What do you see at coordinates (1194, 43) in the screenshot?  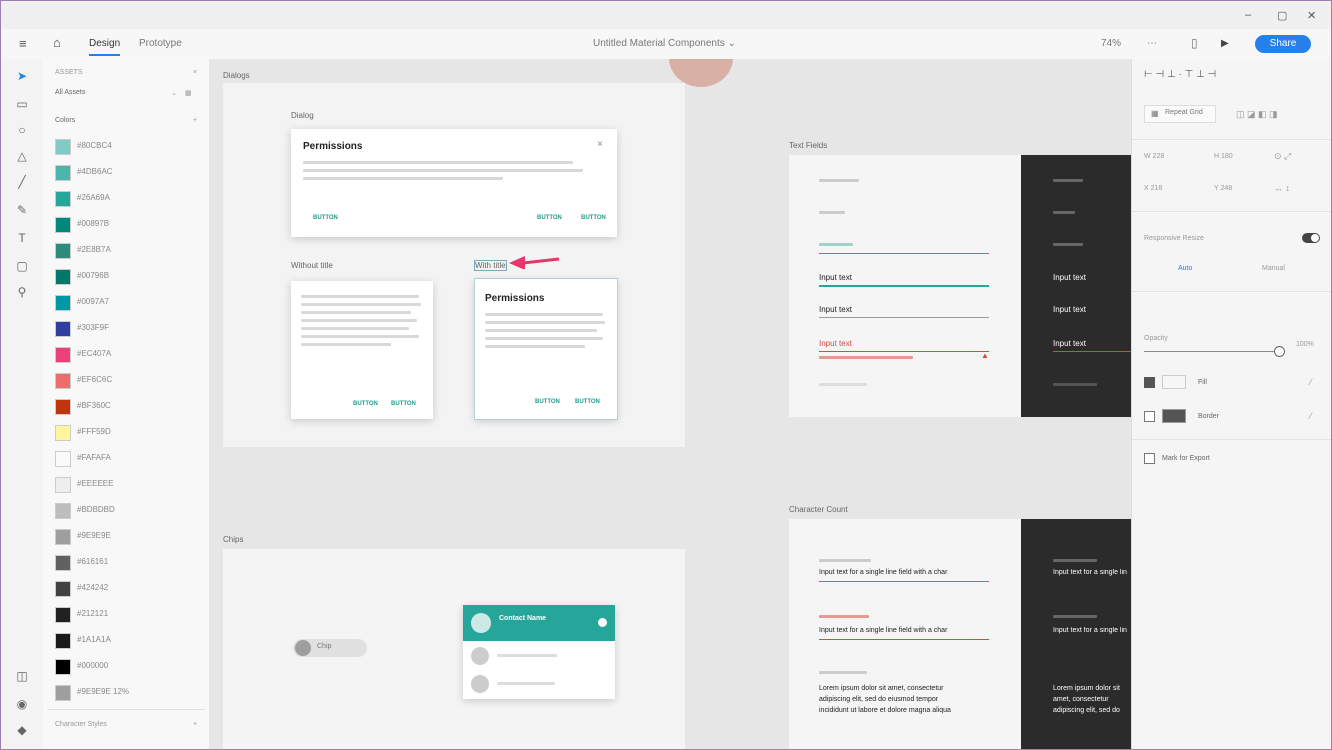 I see `device-preview-icon: ▯` at bounding box center [1194, 43].